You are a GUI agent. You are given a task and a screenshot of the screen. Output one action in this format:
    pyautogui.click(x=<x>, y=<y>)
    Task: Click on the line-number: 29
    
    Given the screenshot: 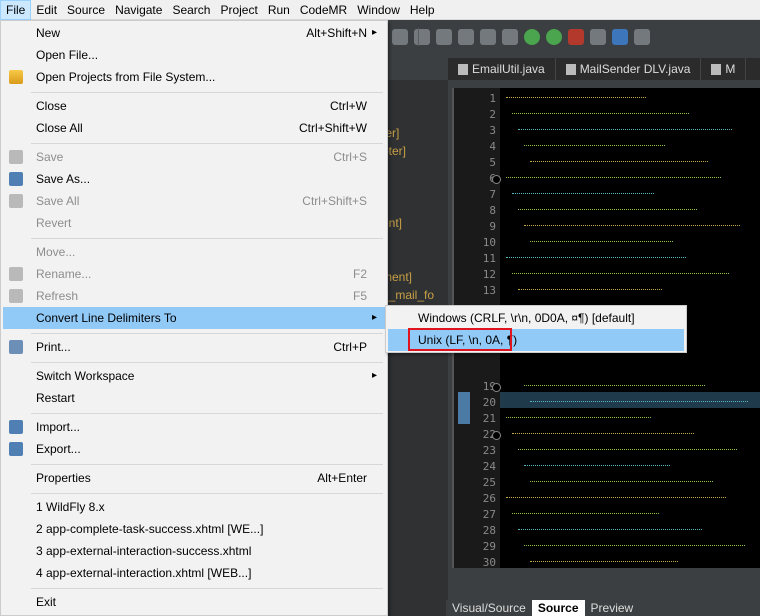 What is the action you would take?
    pyautogui.click(x=489, y=546)
    